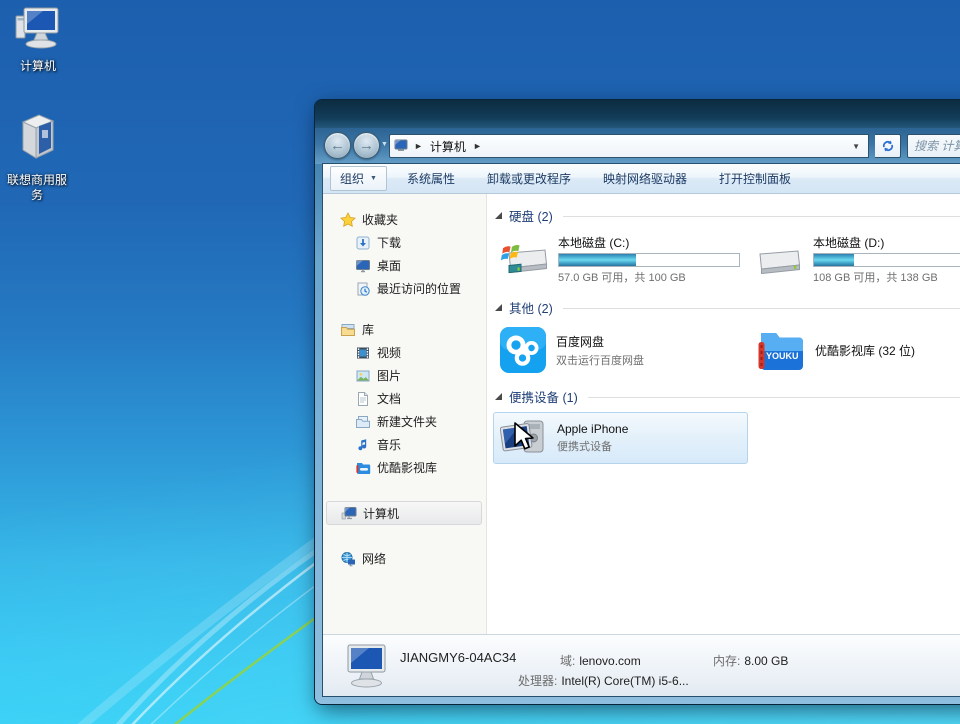 This screenshot has height=724, width=960. What do you see at coordinates (937, 146) in the screenshot?
I see `search-input` at bounding box center [937, 146].